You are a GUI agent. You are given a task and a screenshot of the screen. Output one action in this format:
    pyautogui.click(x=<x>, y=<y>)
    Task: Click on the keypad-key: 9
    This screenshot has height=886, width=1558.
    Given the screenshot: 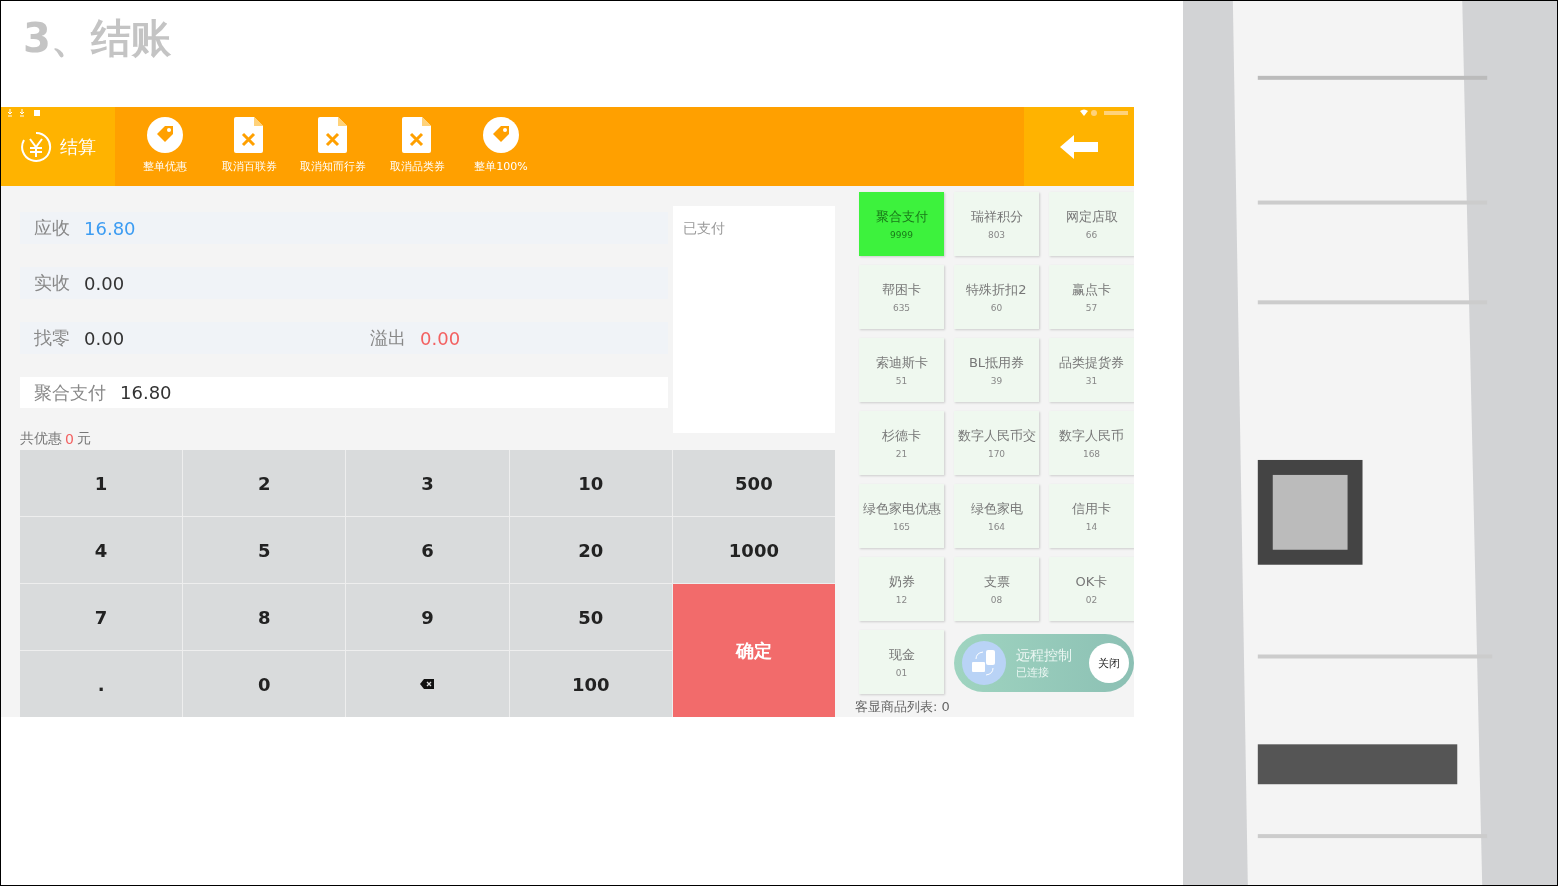 What is the action you would take?
    pyautogui.click(x=427, y=617)
    